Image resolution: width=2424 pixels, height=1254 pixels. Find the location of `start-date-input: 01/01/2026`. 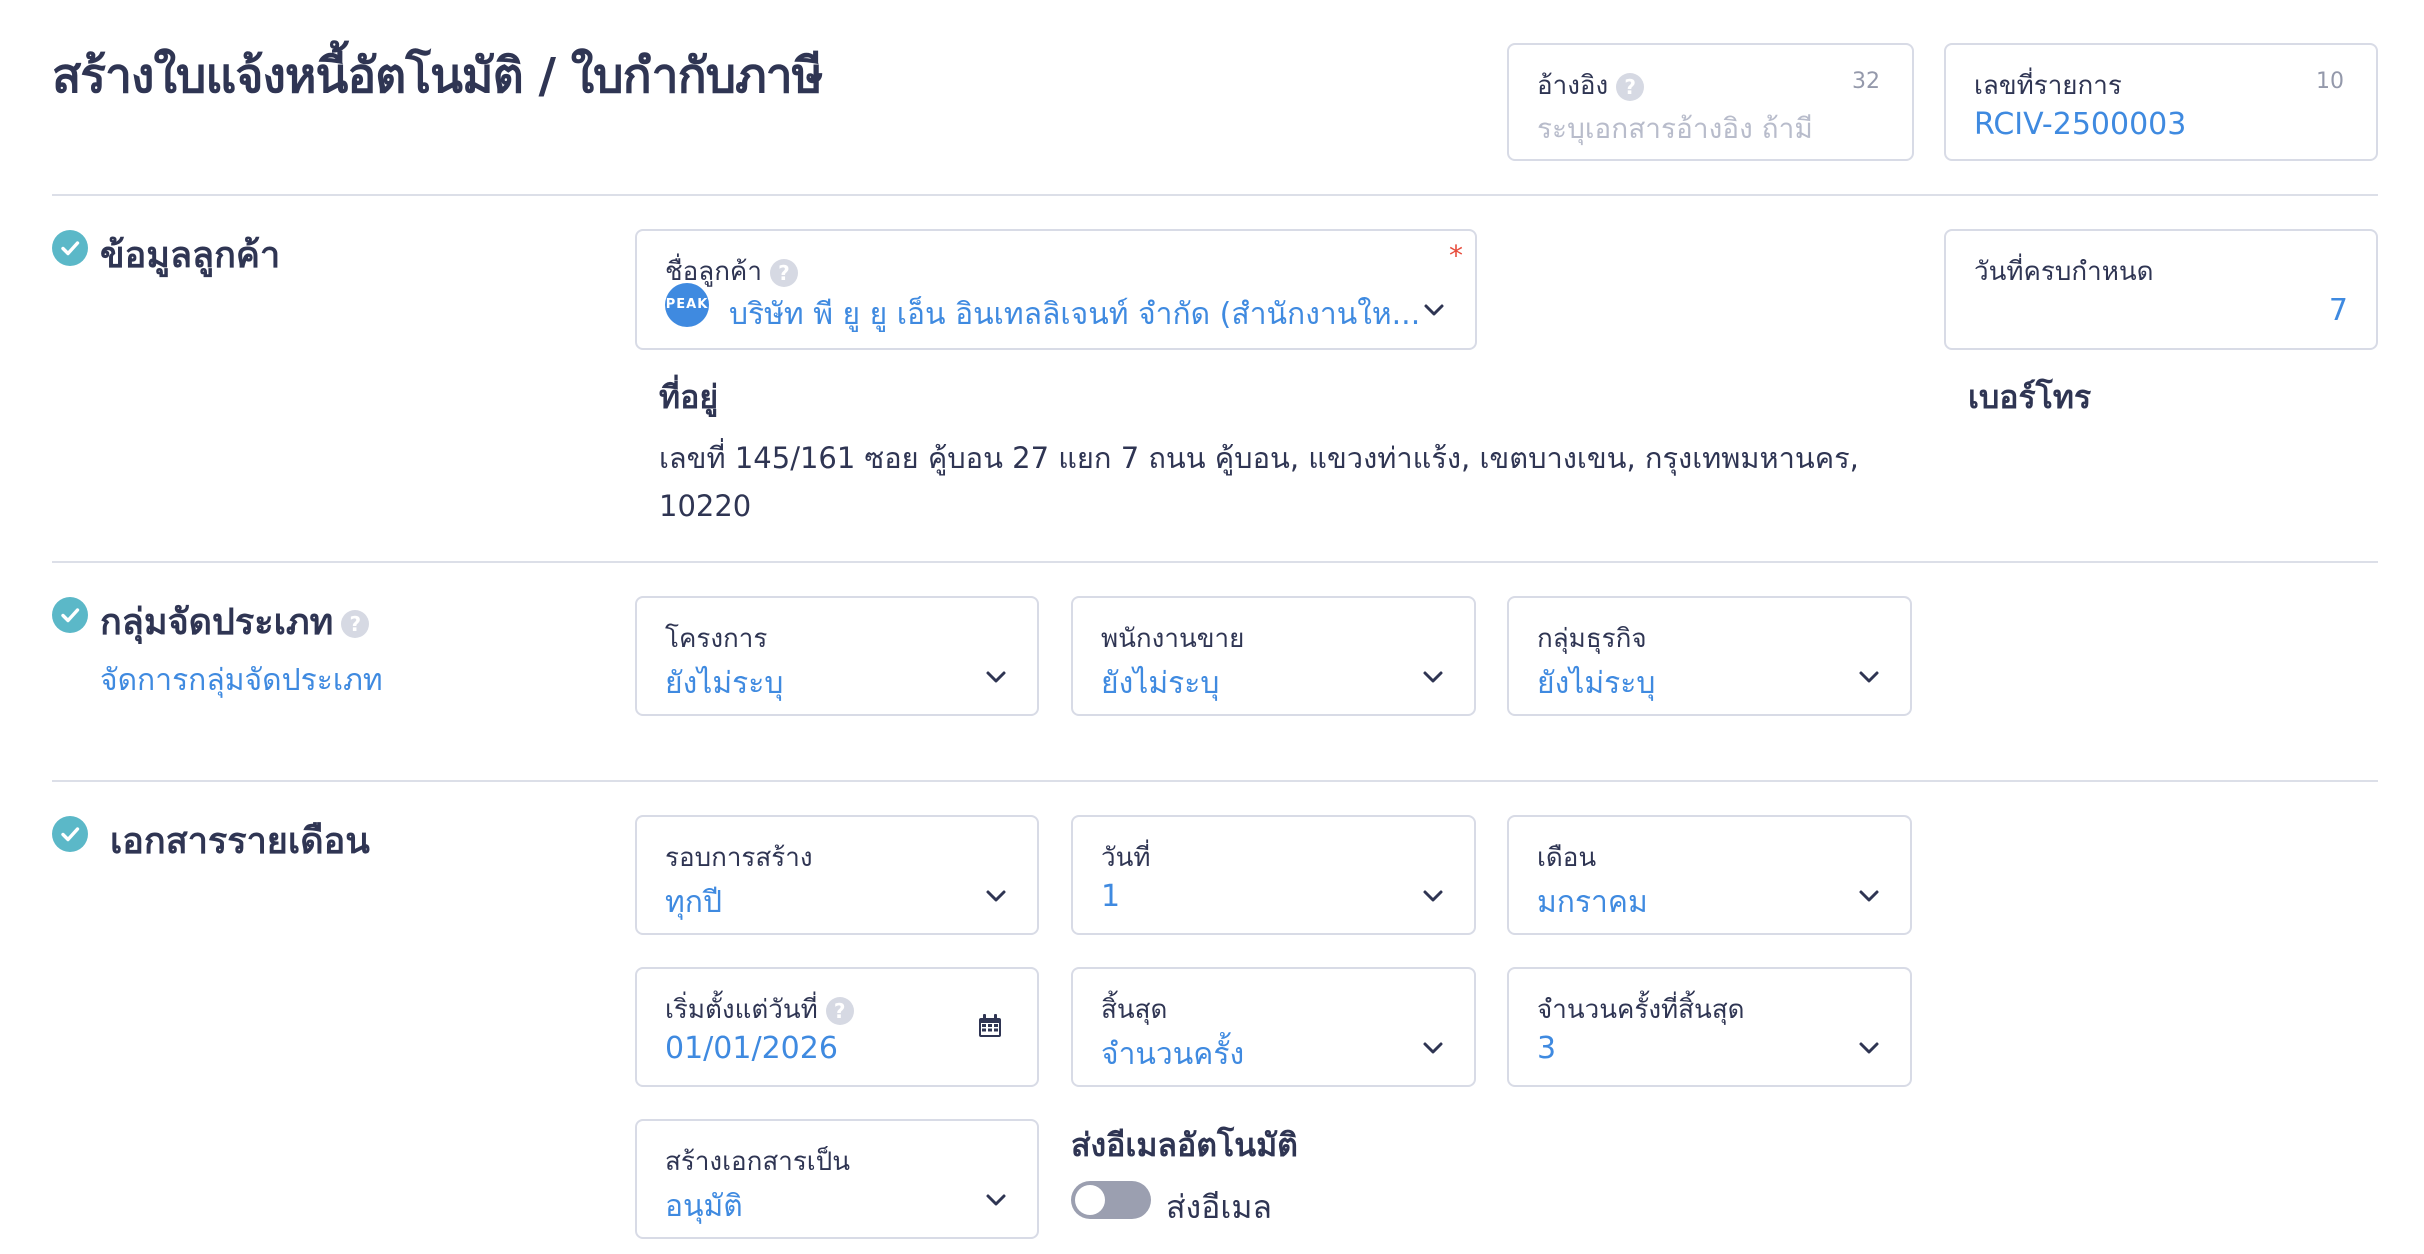

start-date-input: 01/01/2026 is located at coordinates (751, 1048).